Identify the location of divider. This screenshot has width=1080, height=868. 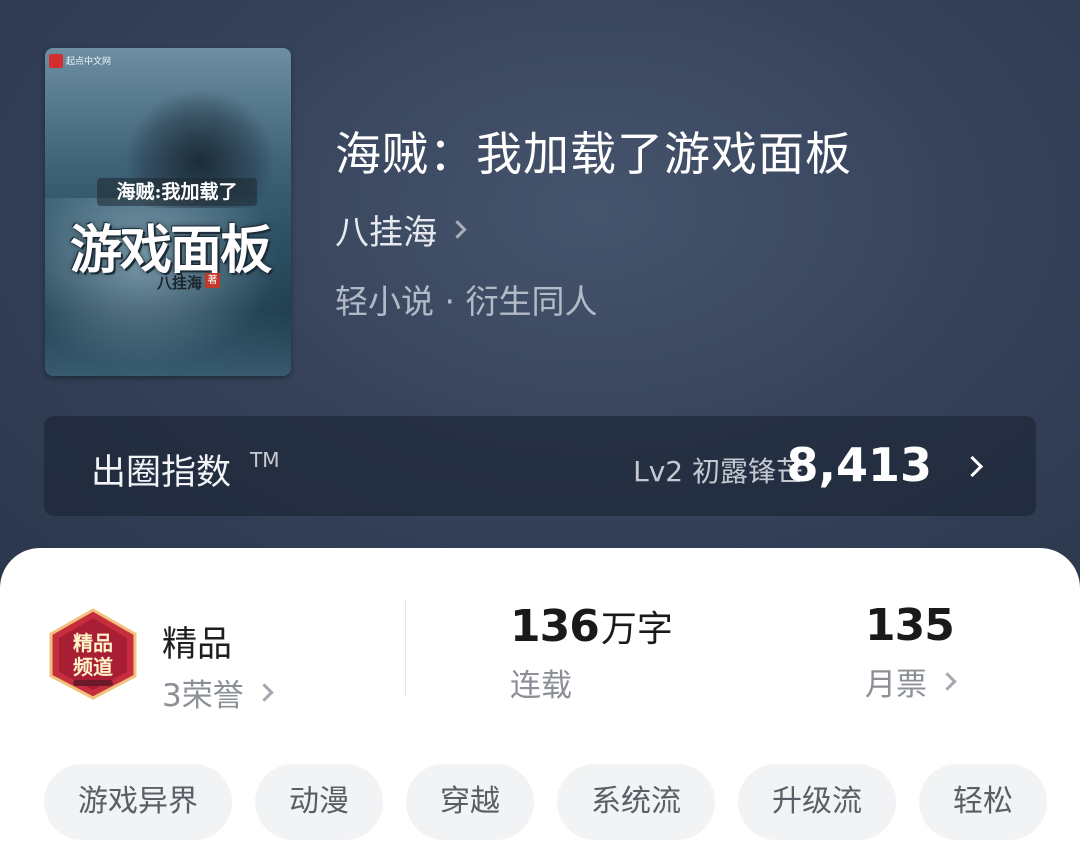
(405, 648).